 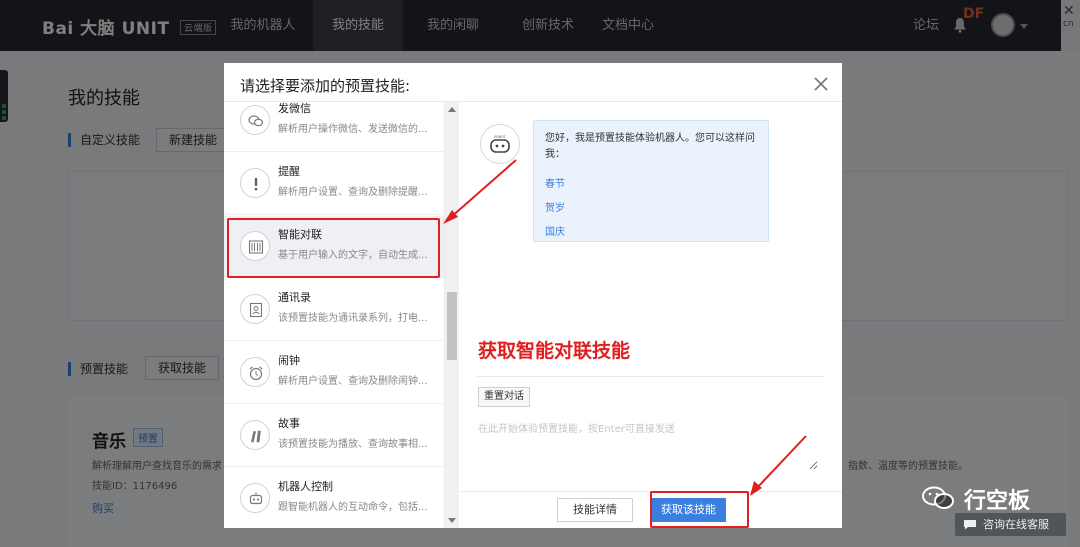 I want to click on suggestion-link: 国庆, so click(x=651, y=230).